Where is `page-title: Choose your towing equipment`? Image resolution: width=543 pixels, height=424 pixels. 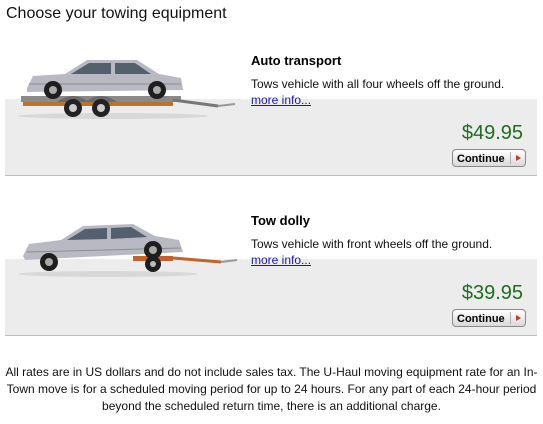 page-title: Choose your towing equipment is located at coordinates (116, 13).